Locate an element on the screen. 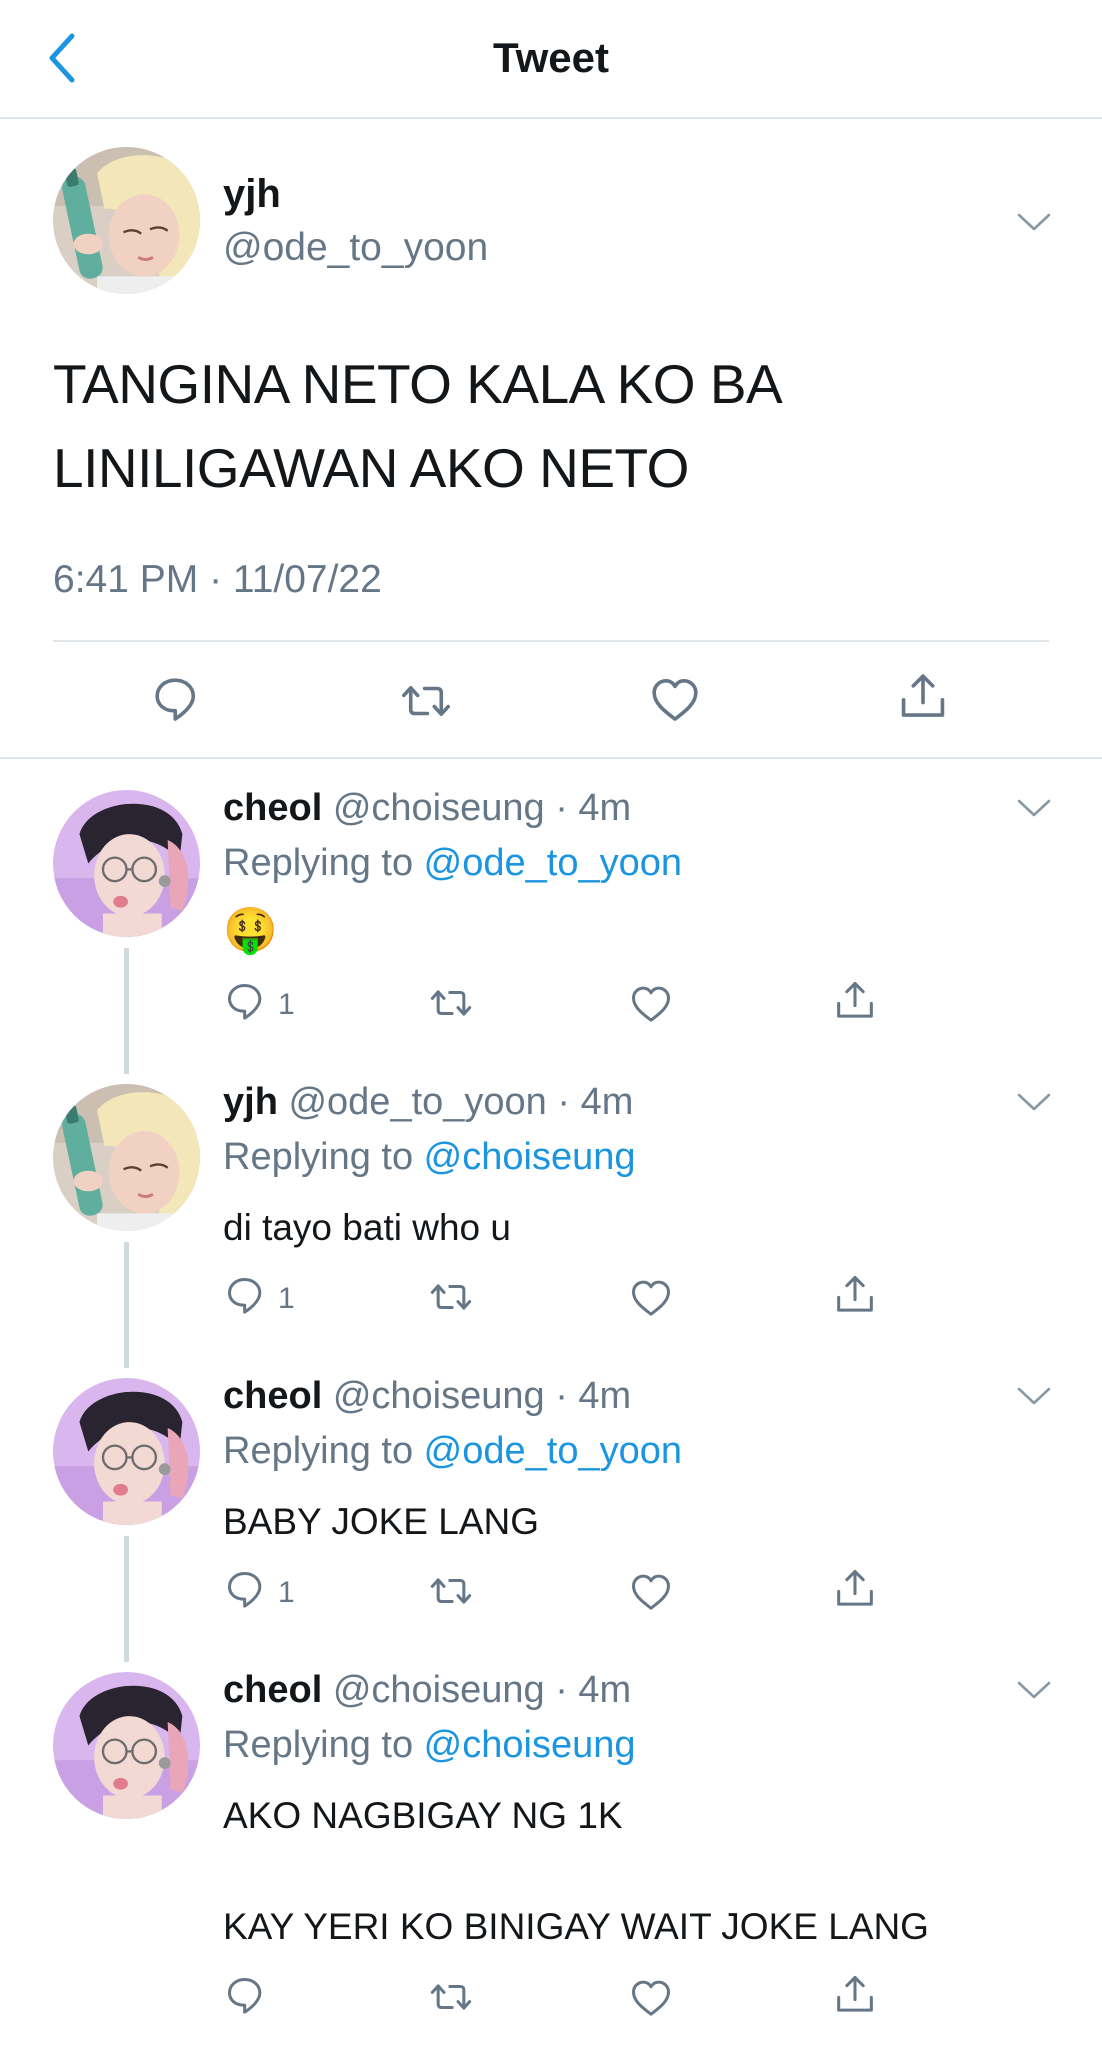 The height and width of the screenshot is (2048, 1102). reply-text-line: AKO NAGBIGAY NG 1K is located at coordinates (423, 1815).